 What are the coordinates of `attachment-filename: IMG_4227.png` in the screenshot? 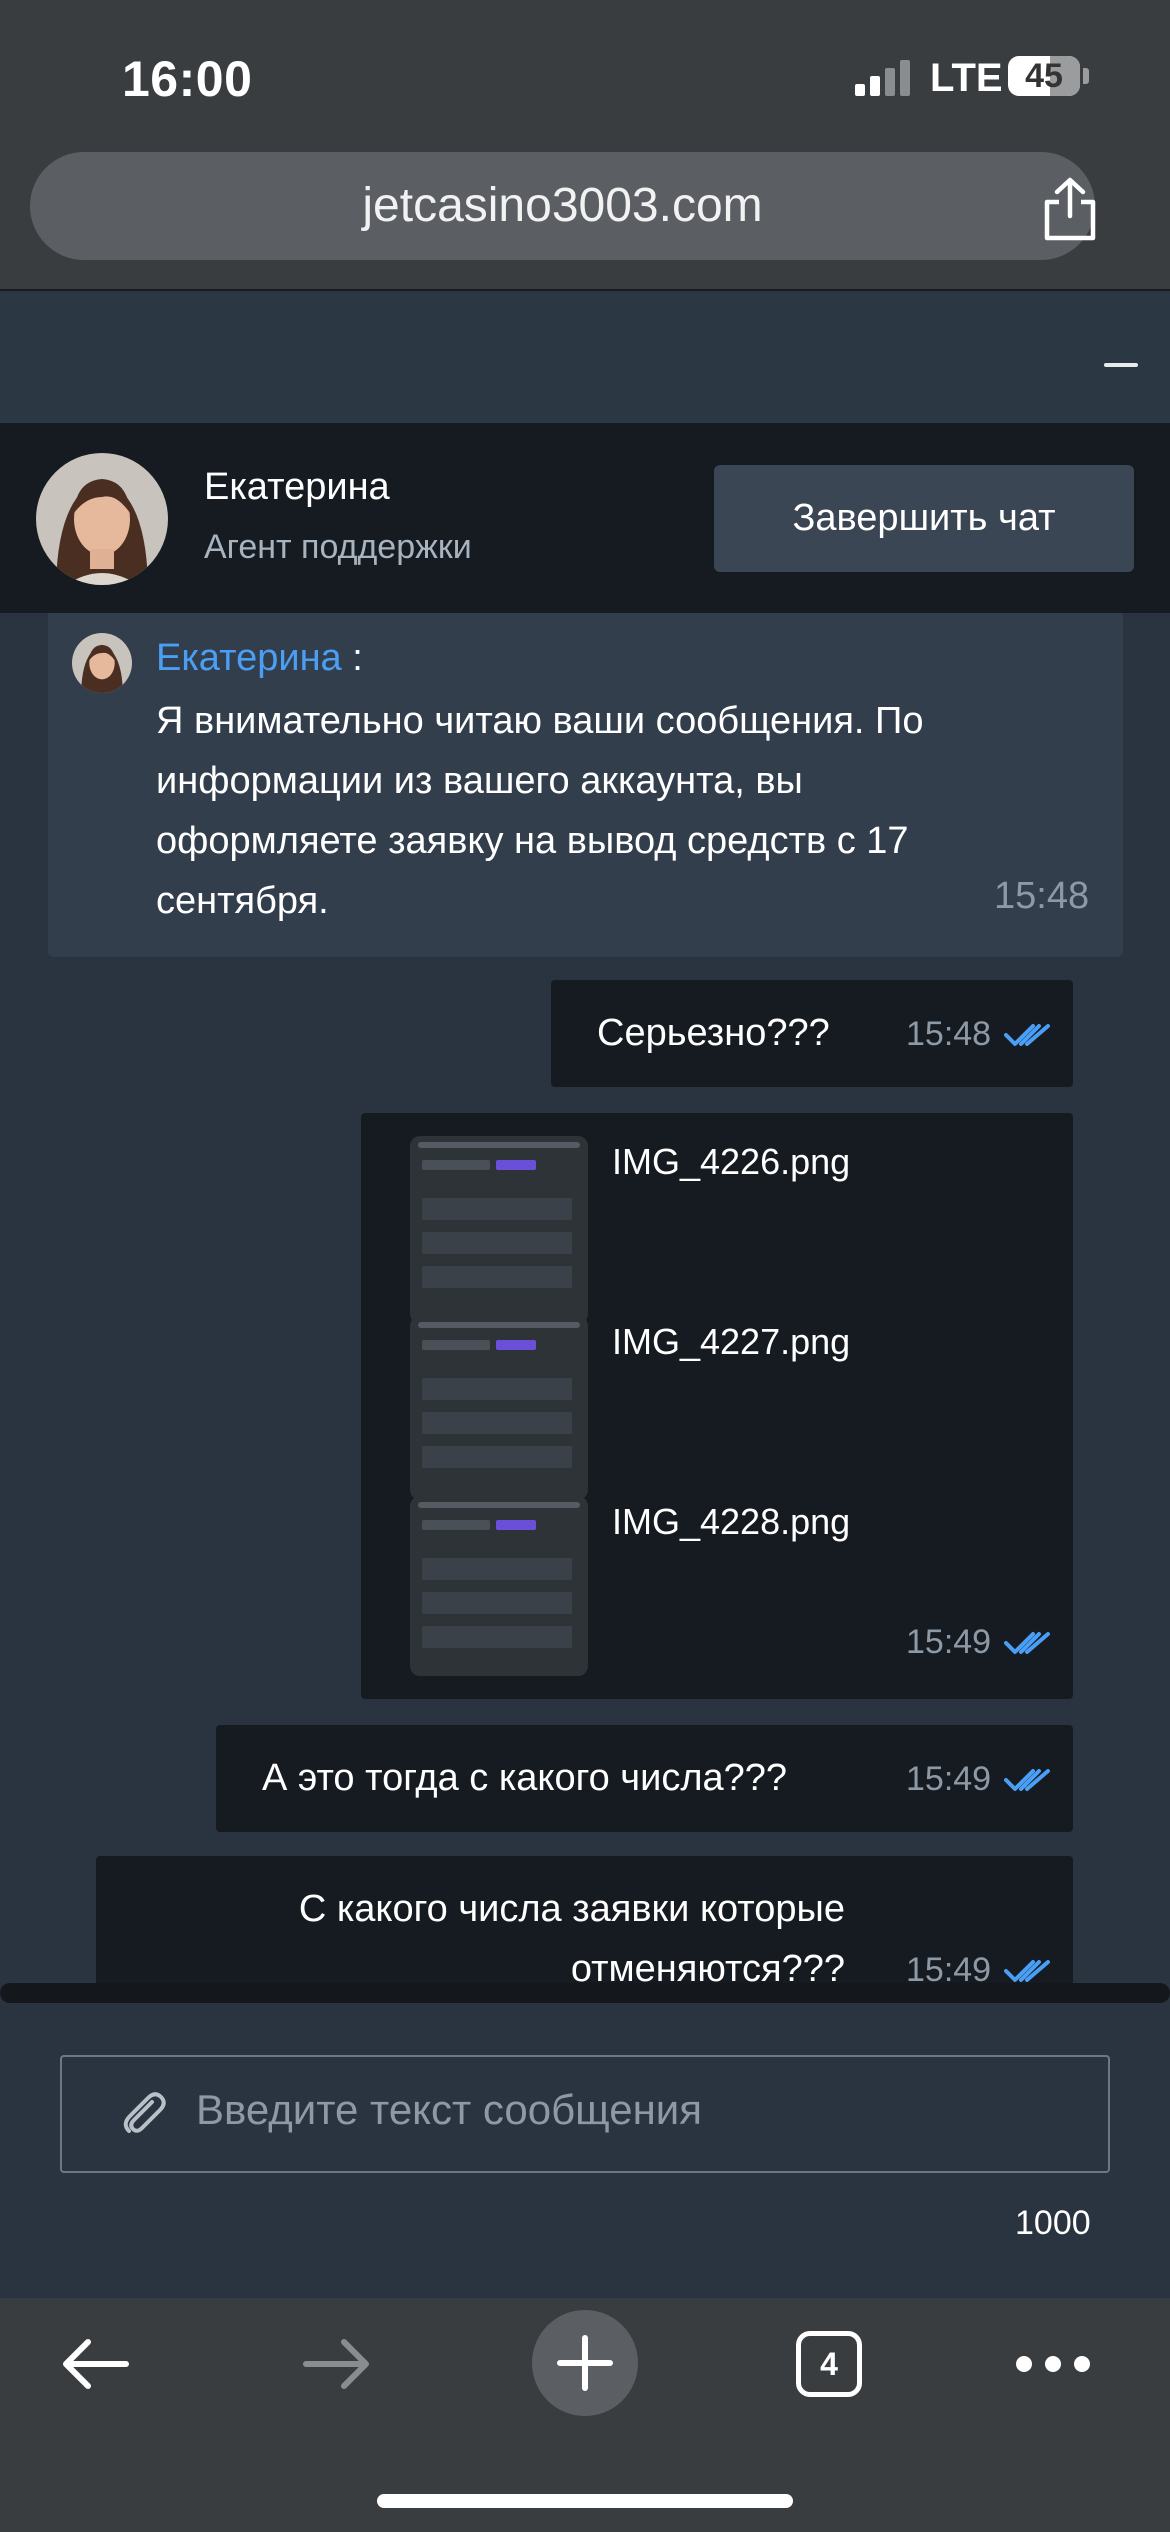 It's located at (731, 1342).